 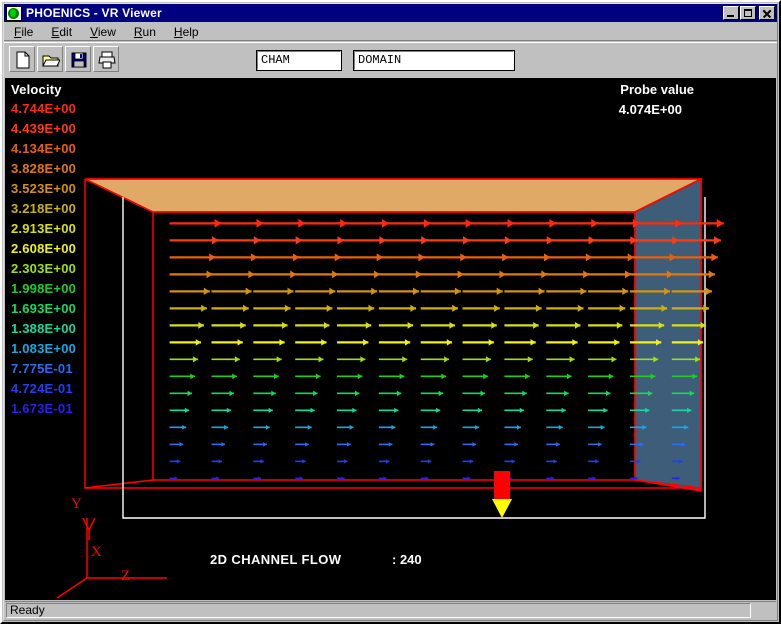 What do you see at coordinates (390, 13) in the screenshot?
I see `title-bar: PHOENICS - VR Viewer` at bounding box center [390, 13].